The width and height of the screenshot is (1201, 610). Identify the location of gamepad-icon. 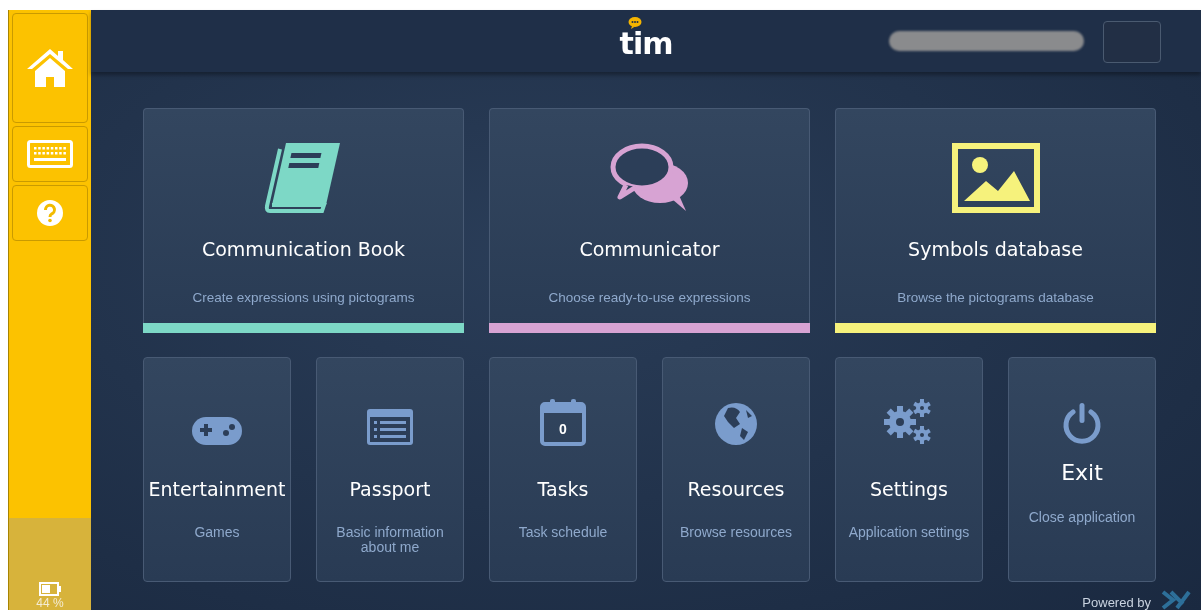
(217, 431).